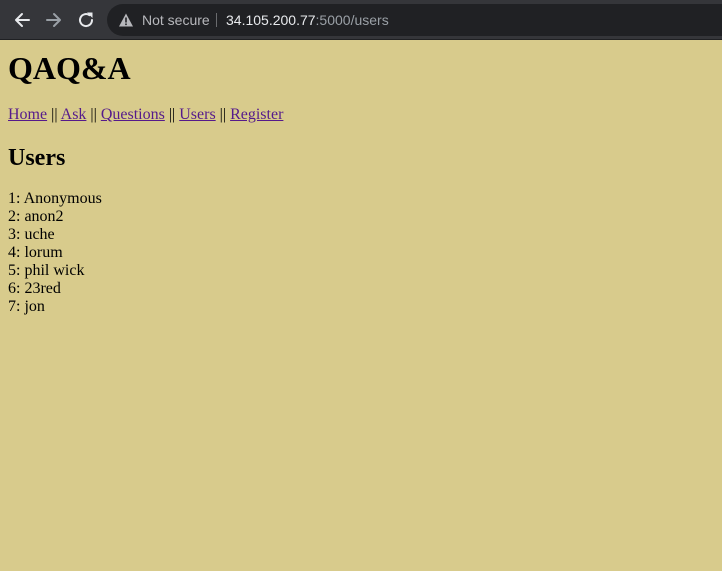 Image resolution: width=722 pixels, height=571 pixels. What do you see at coordinates (36, 216) in the screenshot?
I see `list-item: 2: anon2` at bounding box center [36, 216].